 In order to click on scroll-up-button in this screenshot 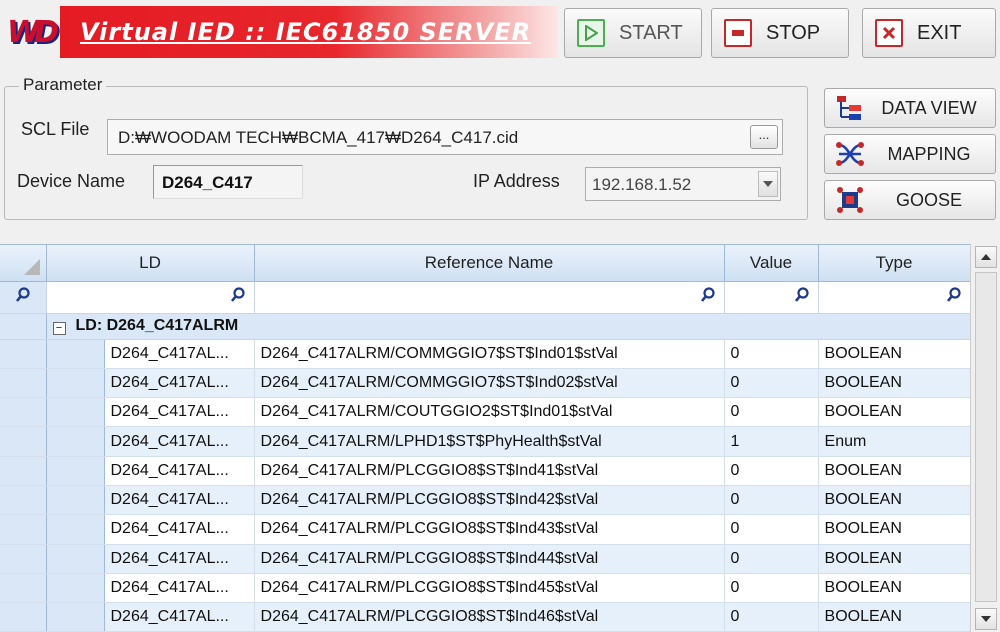, I will do `click(986, 257)`.